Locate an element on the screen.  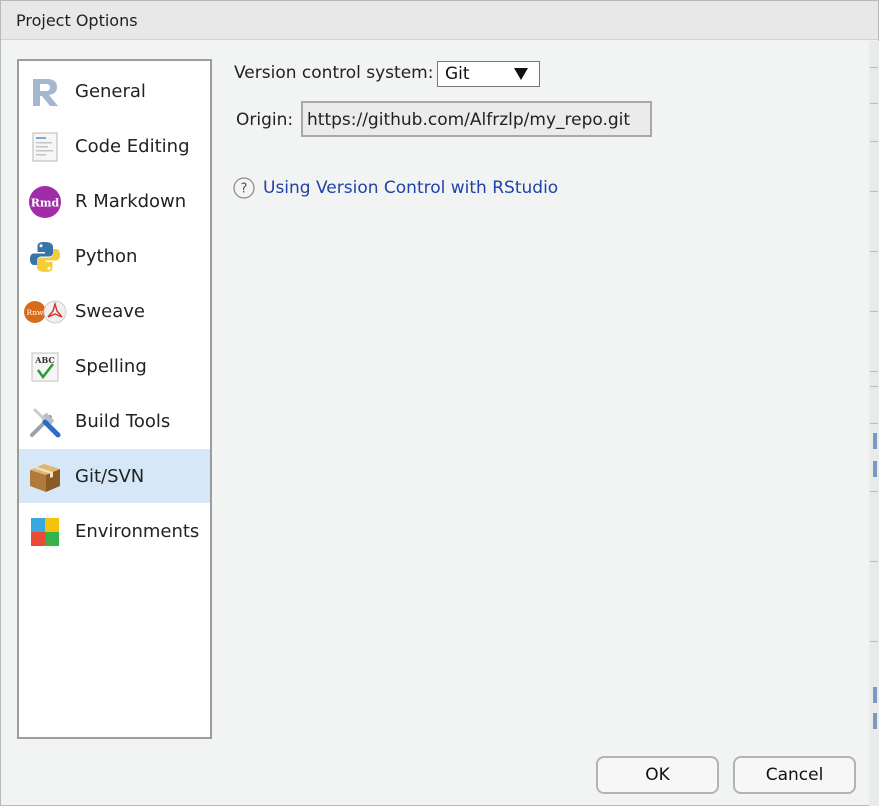
cancel-button: Cancel is located at coordinates (794, 775).